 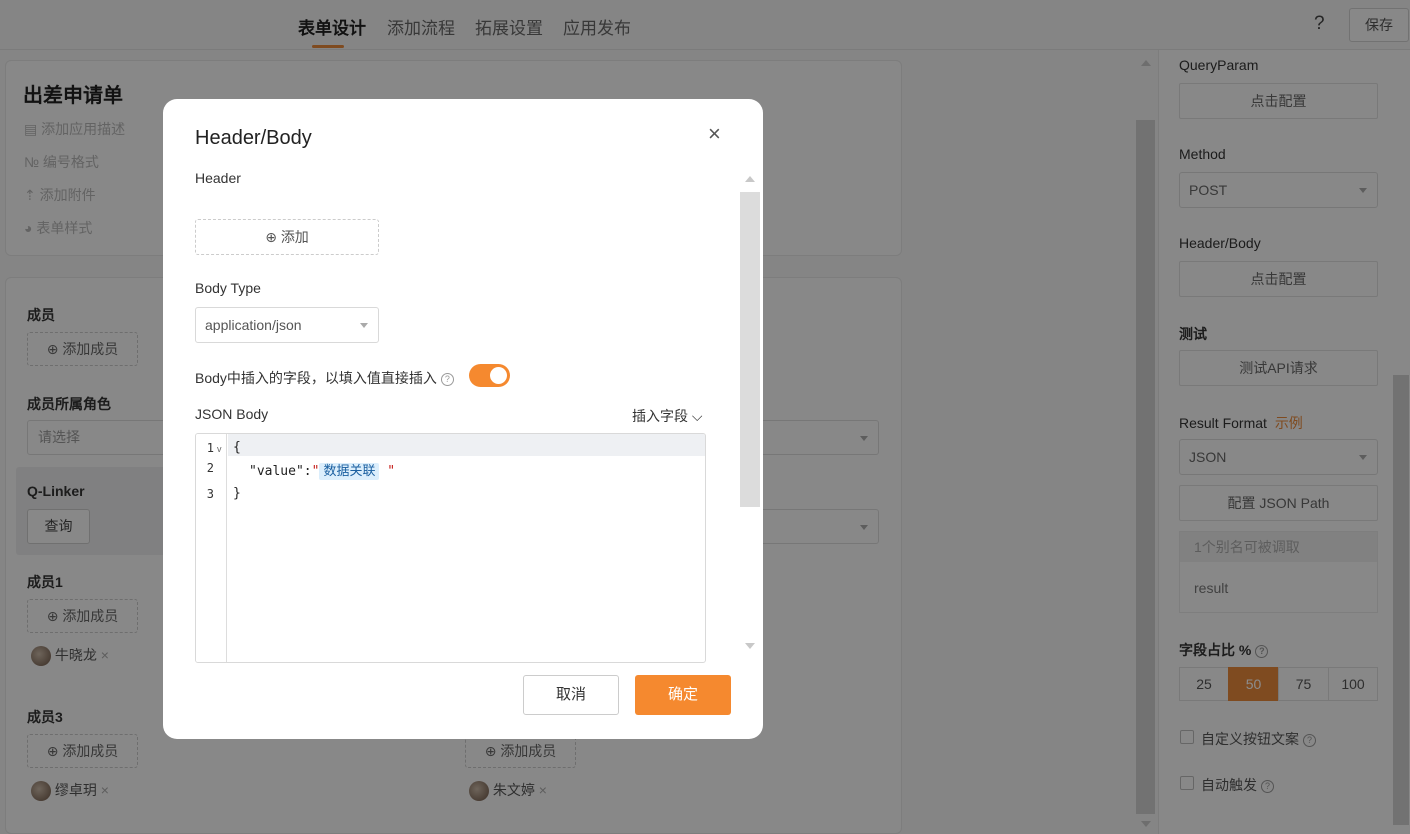 What do you see at coordinates (210, 494) in the screenshot?
I see `line-number: 3` at bounding box center [210, 494].